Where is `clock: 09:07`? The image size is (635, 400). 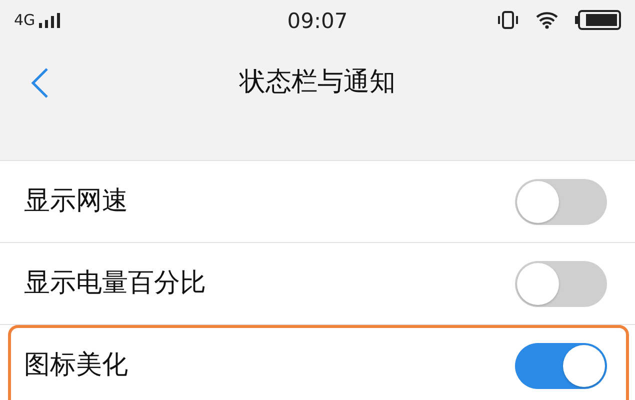
clock: 09:07 is located at coordinates (317, 21).